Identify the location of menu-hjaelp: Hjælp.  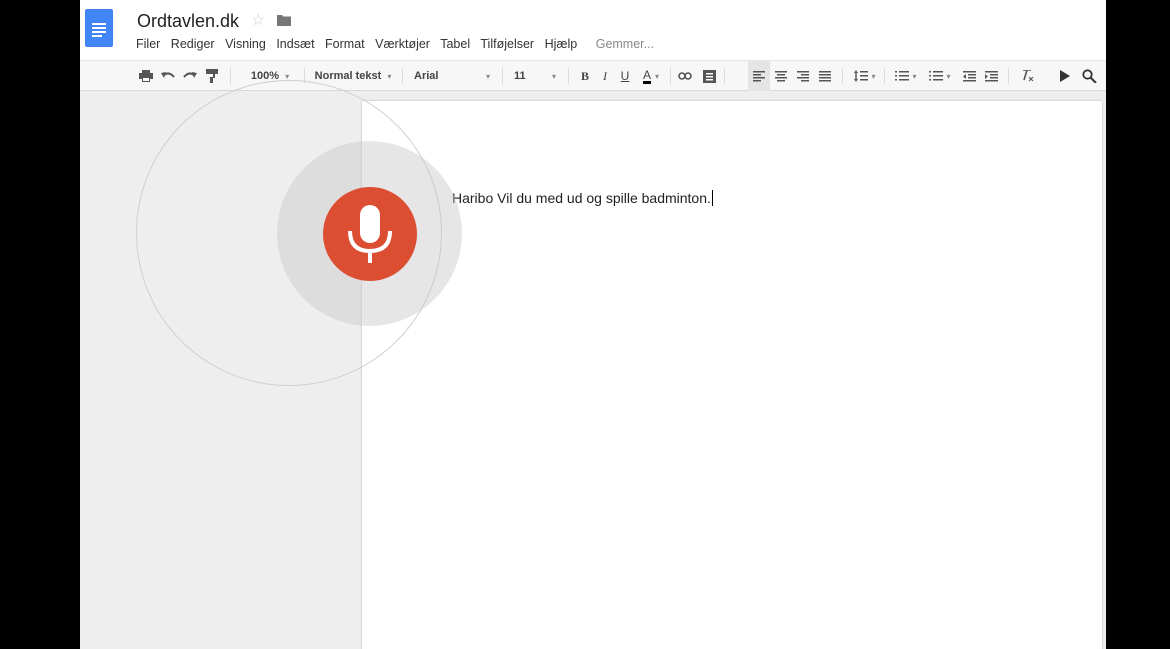
(561, 44).